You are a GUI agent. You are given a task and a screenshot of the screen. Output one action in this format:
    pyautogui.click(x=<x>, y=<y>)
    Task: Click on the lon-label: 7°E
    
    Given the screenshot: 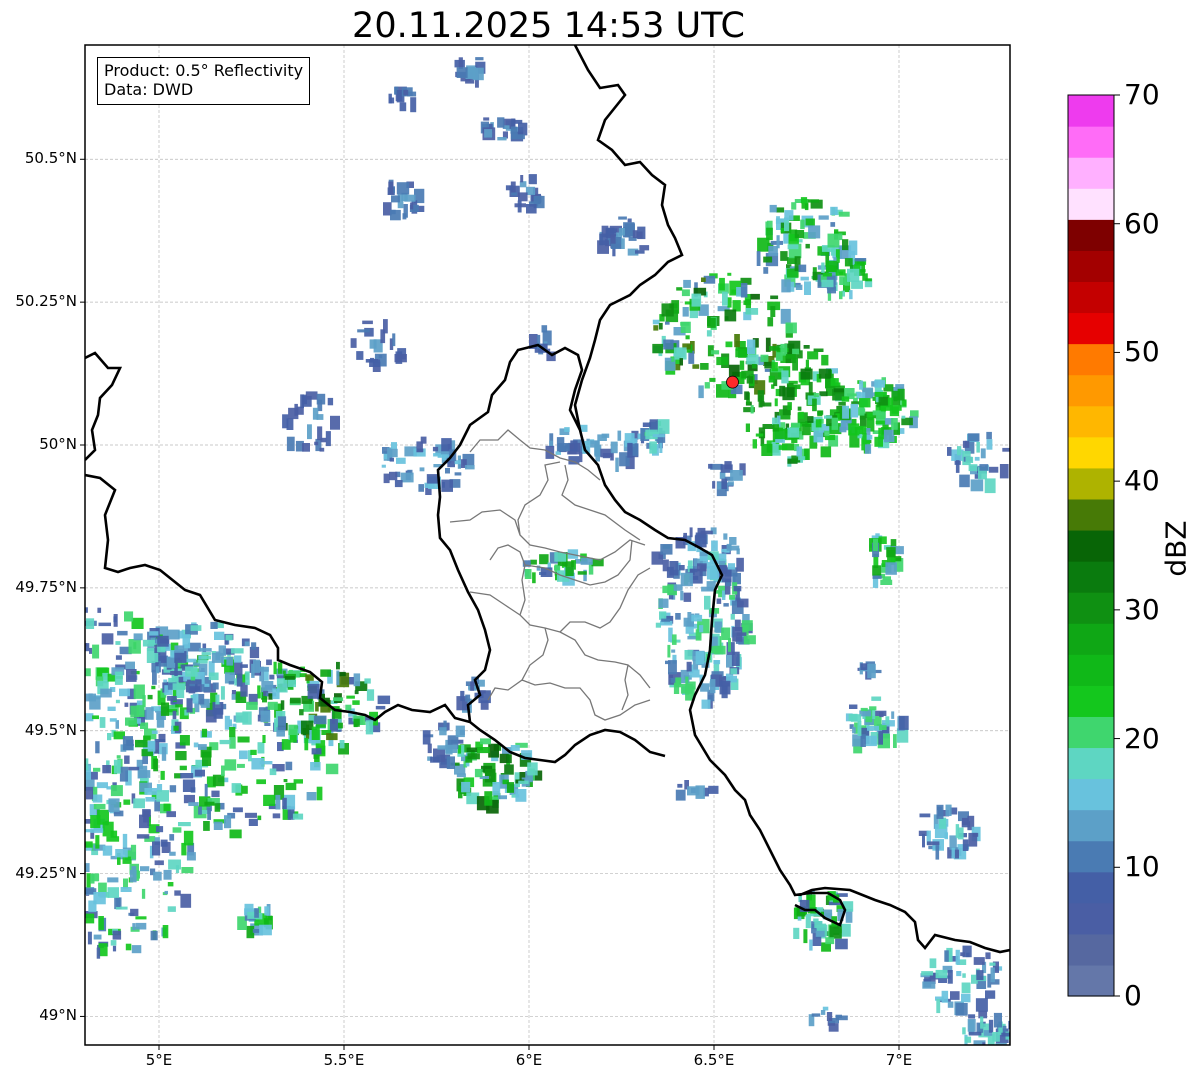 What is the action you would take?
    pyautogui.click(x=899, y=1060)
    